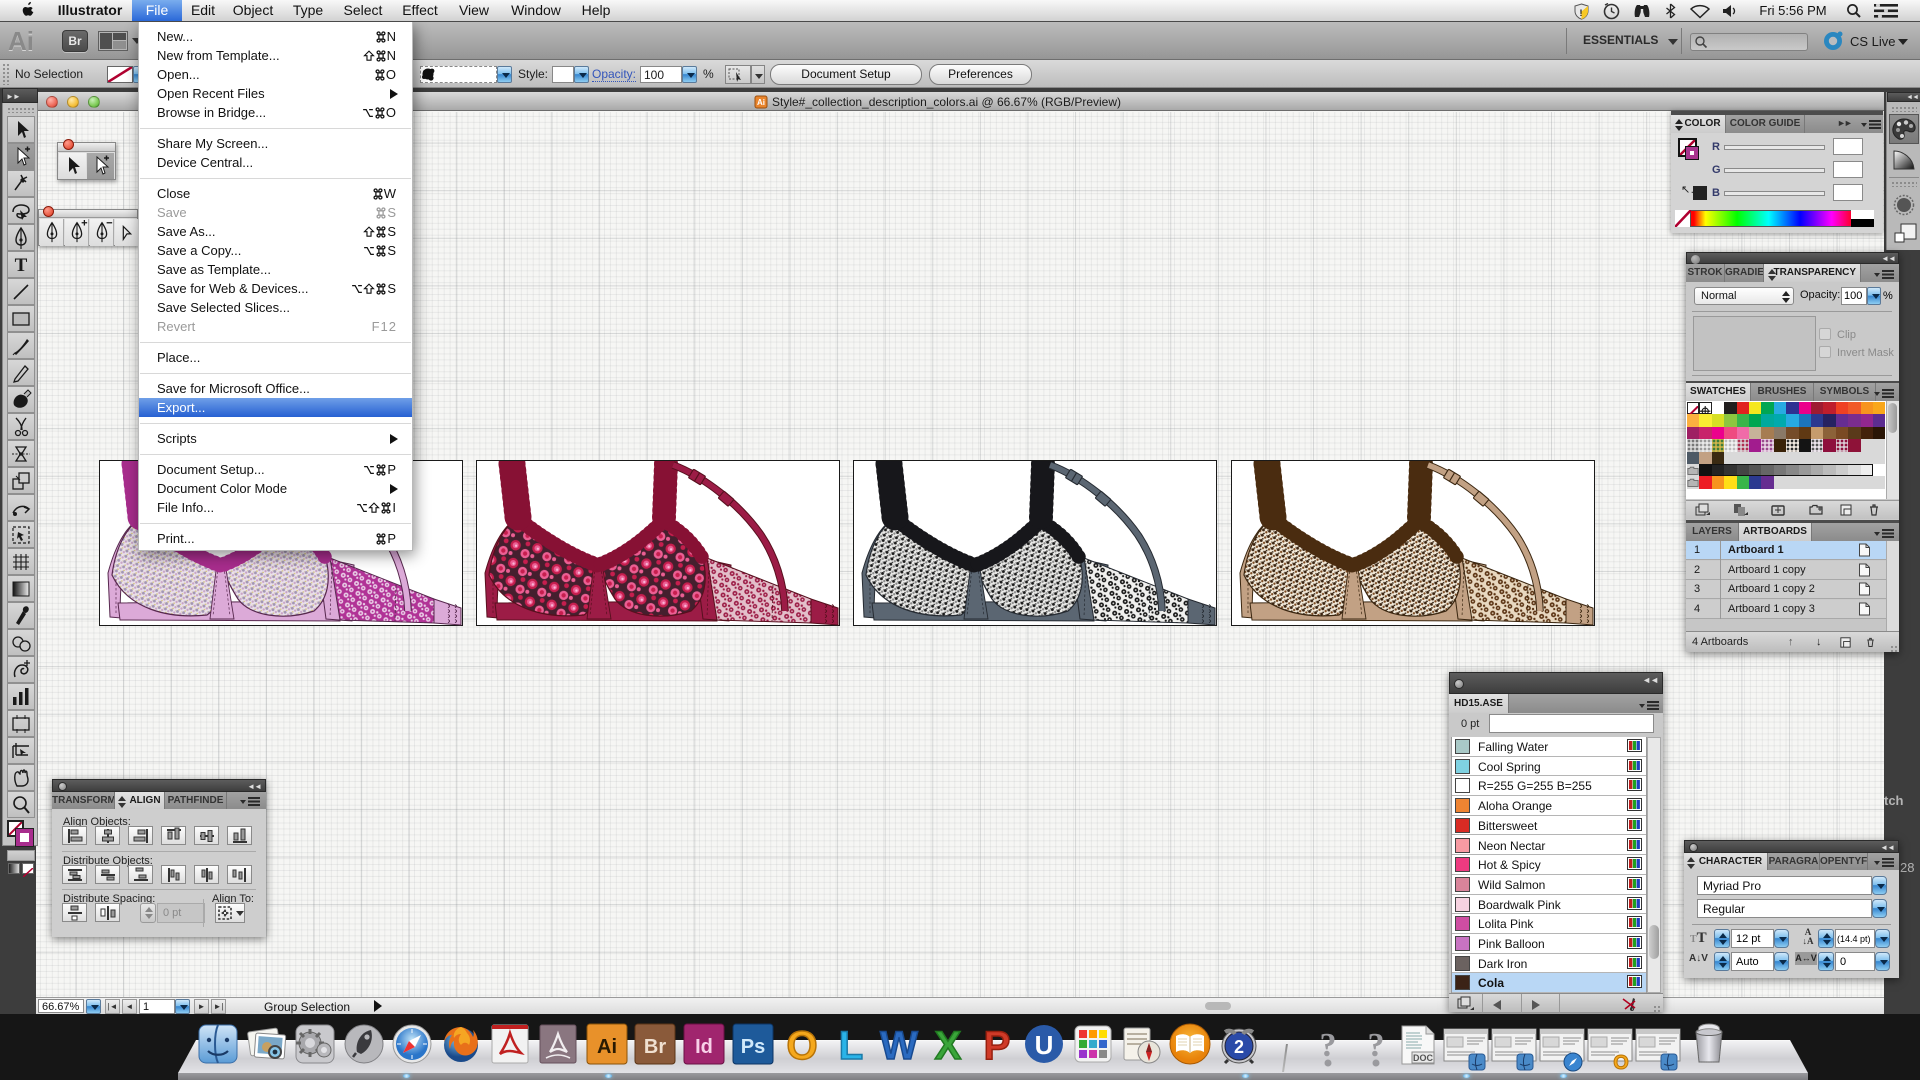 The height and width of the screenshot is (1080, 1920). What do you see at coordinates (655, 1047) in the screenshot?
I see `svg-text: Br` at bounding box center [655, 1047].